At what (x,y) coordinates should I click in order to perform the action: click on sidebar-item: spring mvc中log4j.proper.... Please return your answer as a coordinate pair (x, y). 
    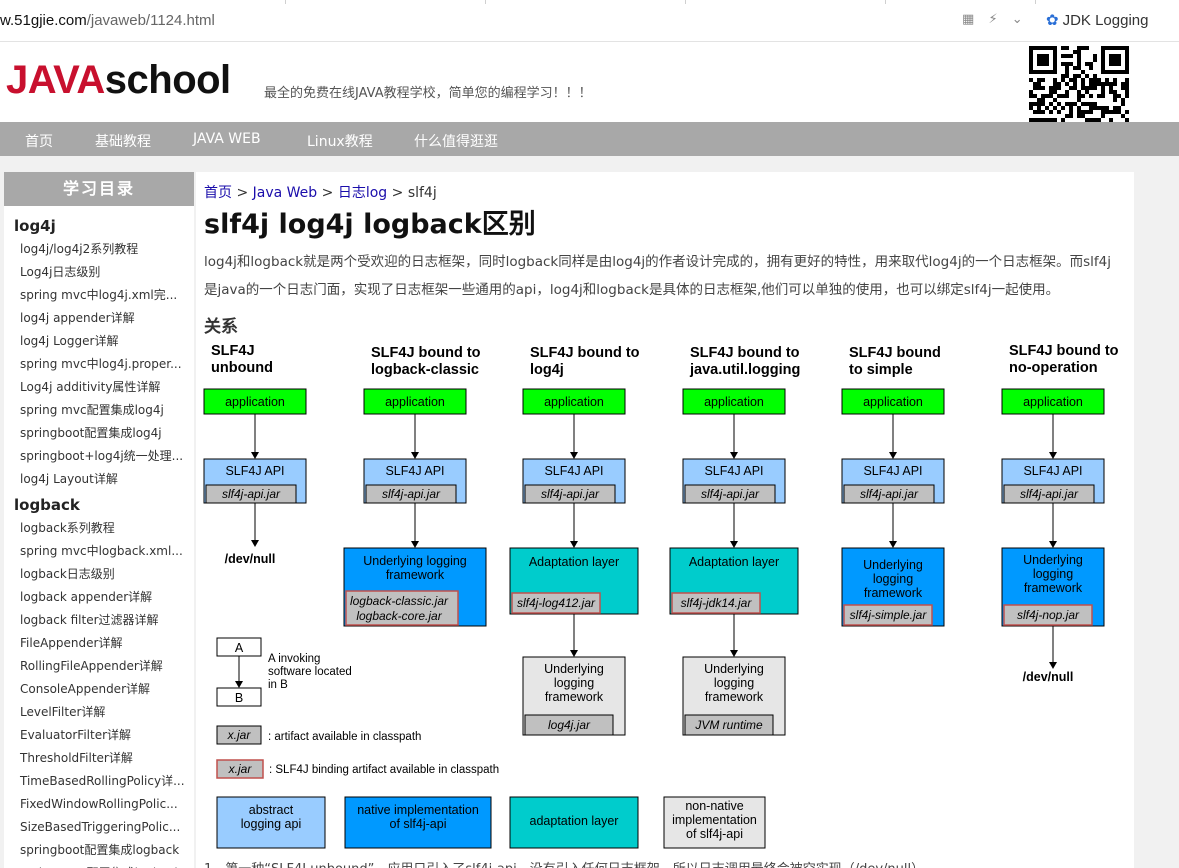
    Looking at the image, I should click on (97, 364).